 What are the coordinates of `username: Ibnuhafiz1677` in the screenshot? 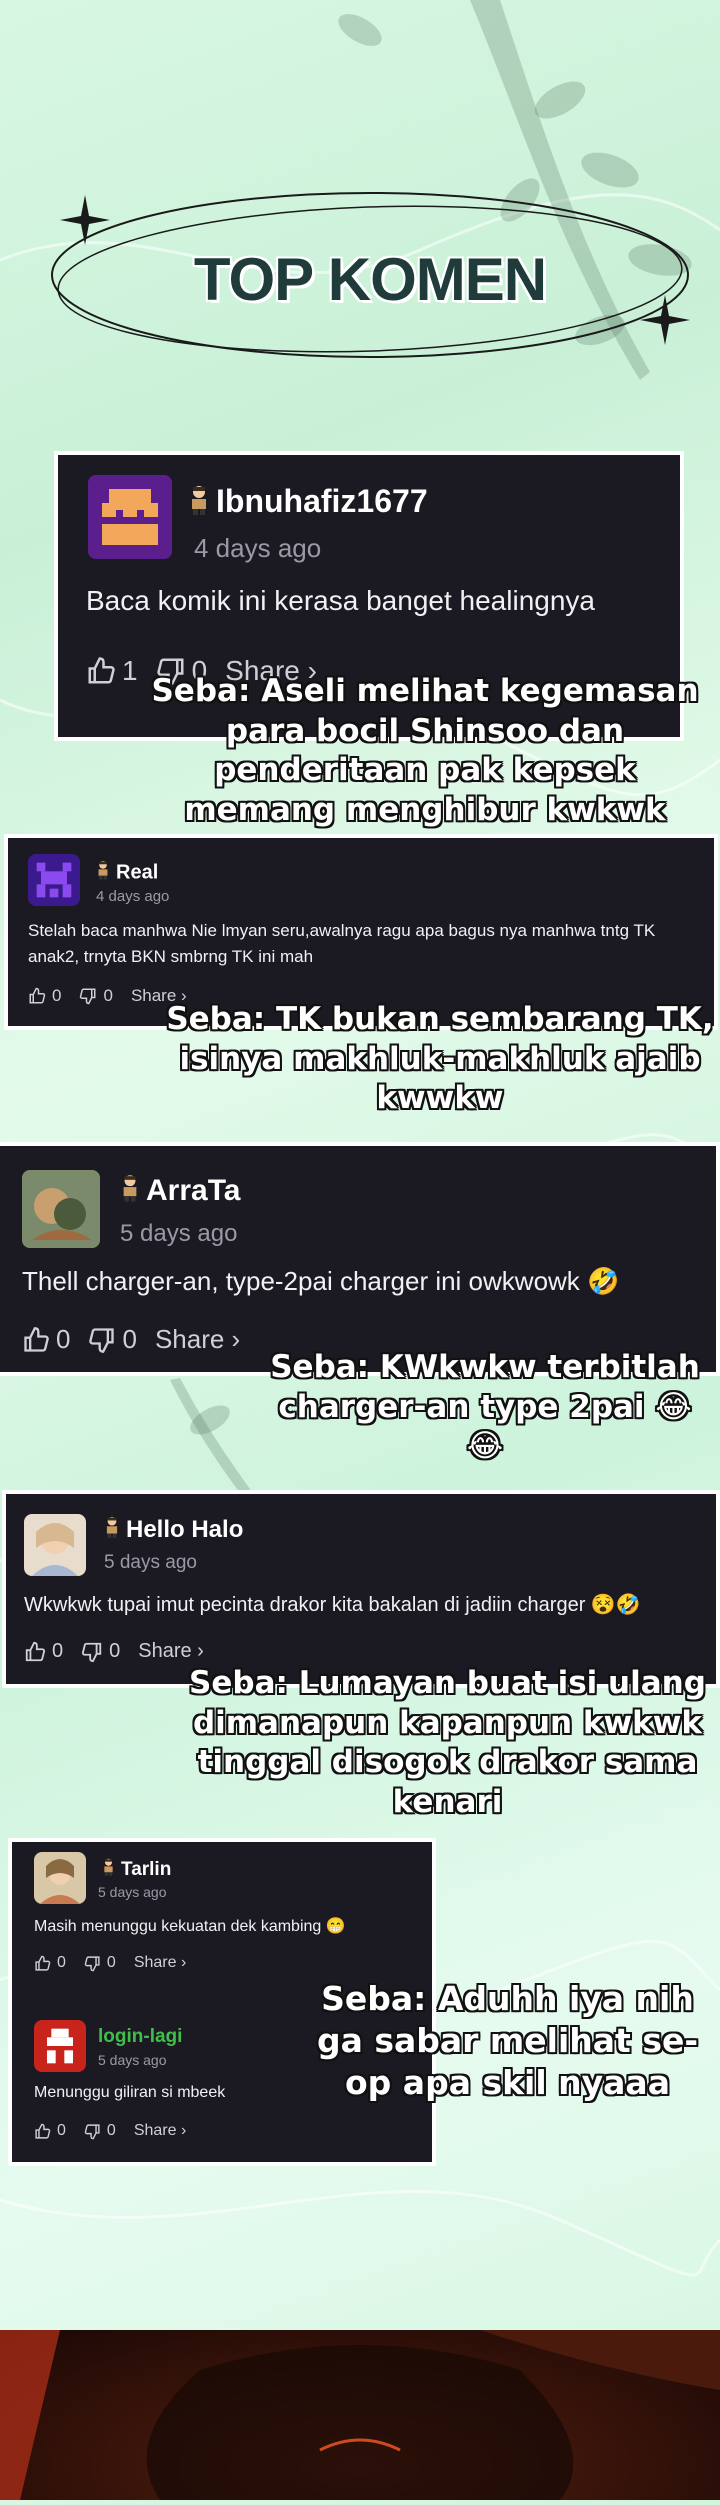 It's located at (322, 501).